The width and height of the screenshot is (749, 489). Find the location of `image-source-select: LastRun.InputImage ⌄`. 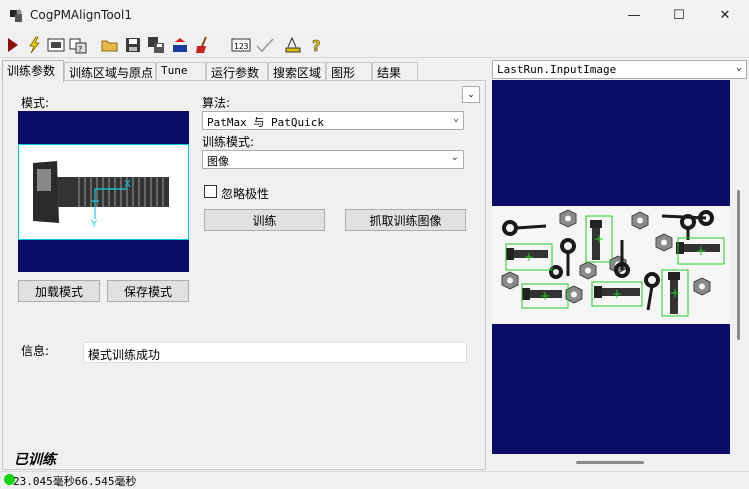

image-source-select: LastRun.InputImage ⌄ is located at coordinates (619, 69).